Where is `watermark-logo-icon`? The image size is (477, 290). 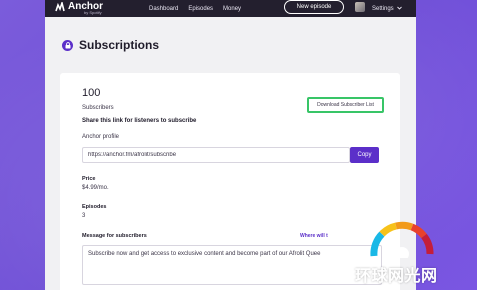
watermark-logo-icon is located at coordinates (402, 239).